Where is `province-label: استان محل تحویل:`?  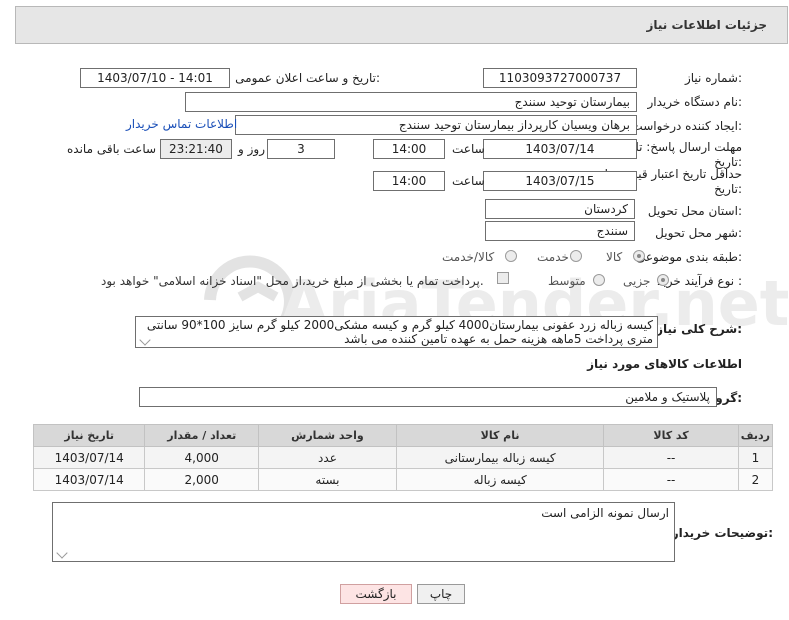 province-label: استان محل تحویل: is located at coordinates (694, 211).